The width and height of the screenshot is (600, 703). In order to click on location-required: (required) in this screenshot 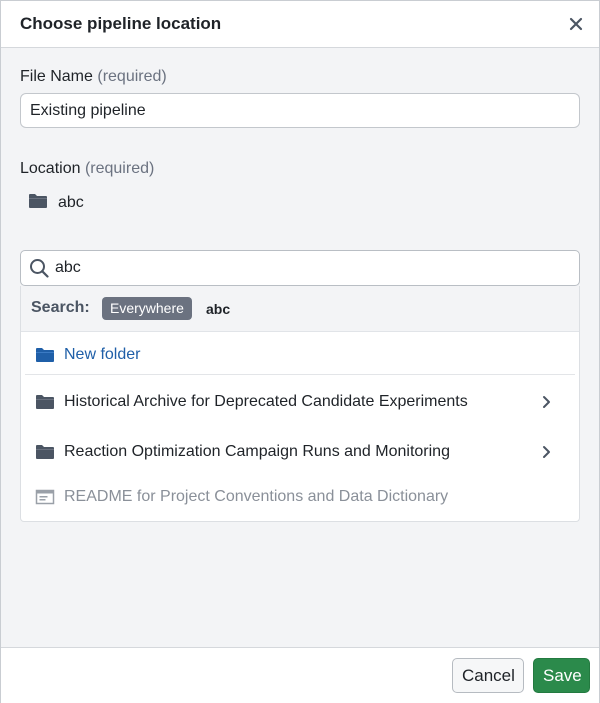, I will do `click(119, 168)`.